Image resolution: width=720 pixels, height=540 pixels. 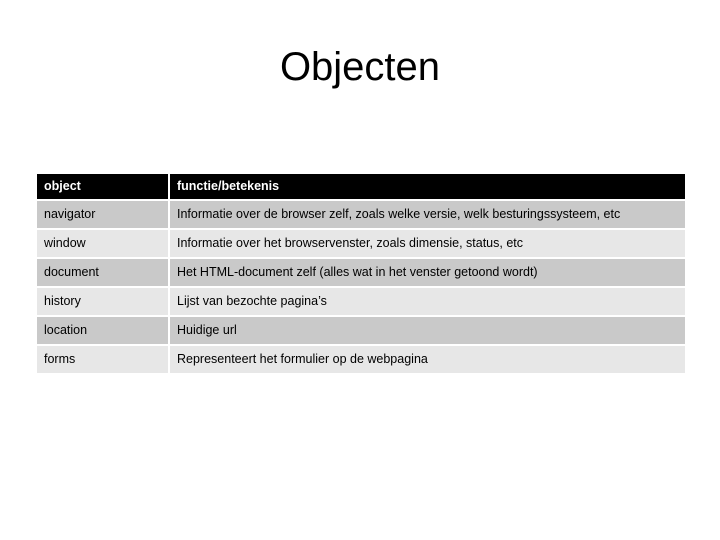 What do you see at coordinates (102, 359) in the screenshot?
I see `cell-object: forms` at bounding box center [102, 359].